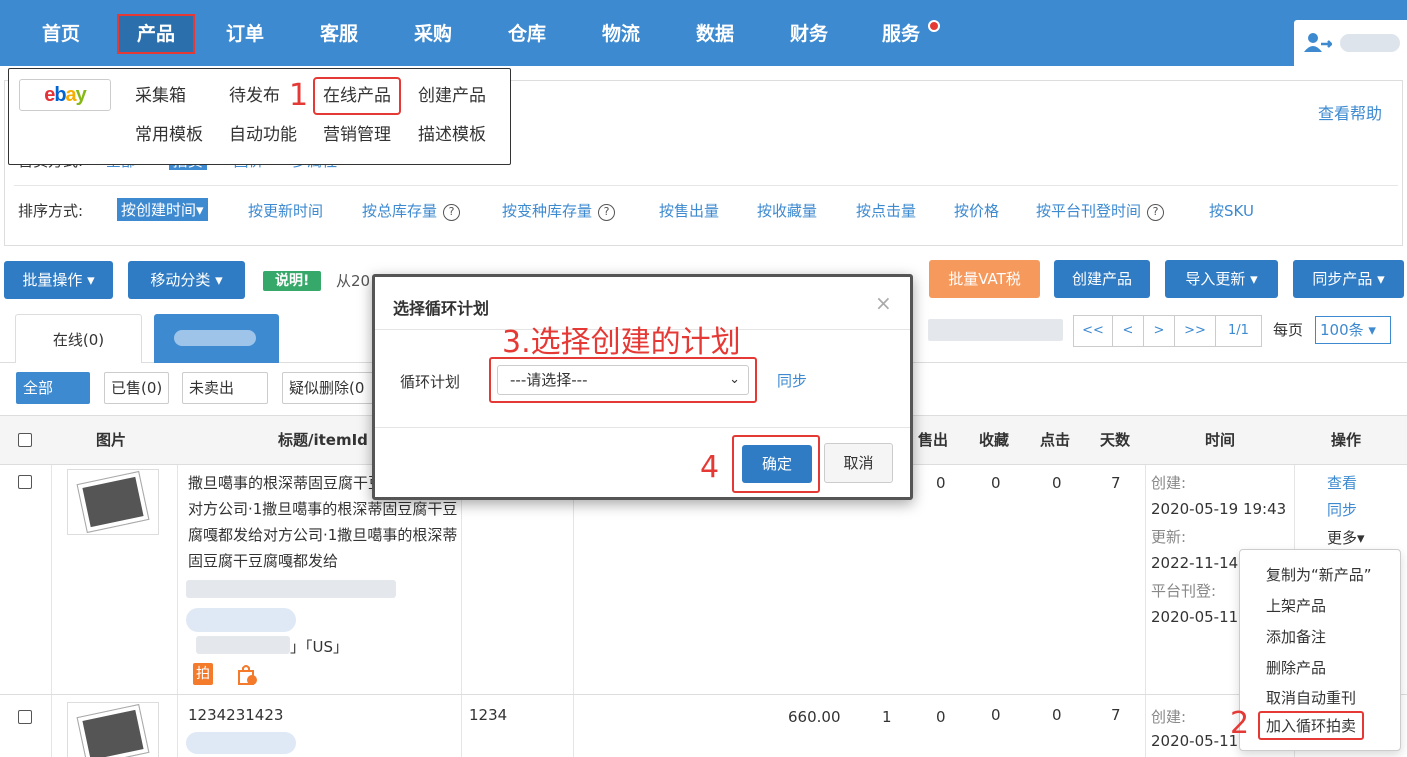 The height and width of the screenshot is (757, 1407). Describe the element at coordinates (549, 380) in the screenshot. I see `cycle-plan-value: ---请选择---` at that location.